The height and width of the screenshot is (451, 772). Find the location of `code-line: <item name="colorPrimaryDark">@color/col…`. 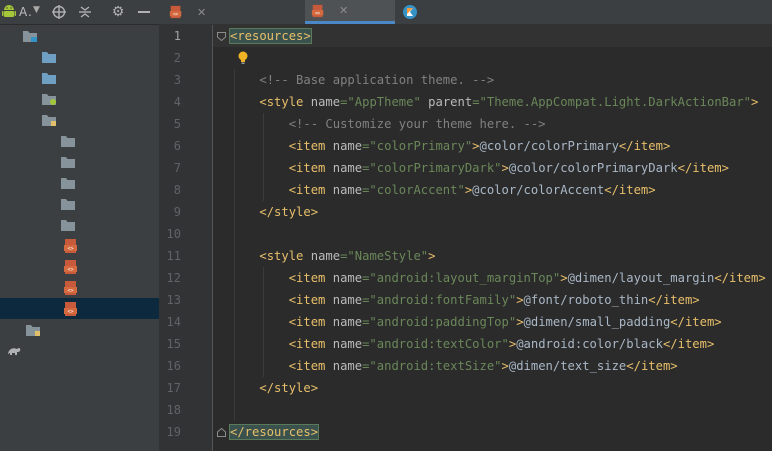

code-line: <item name="colorPrimaryDark">@color/col… is located at coordinates (479, 168).